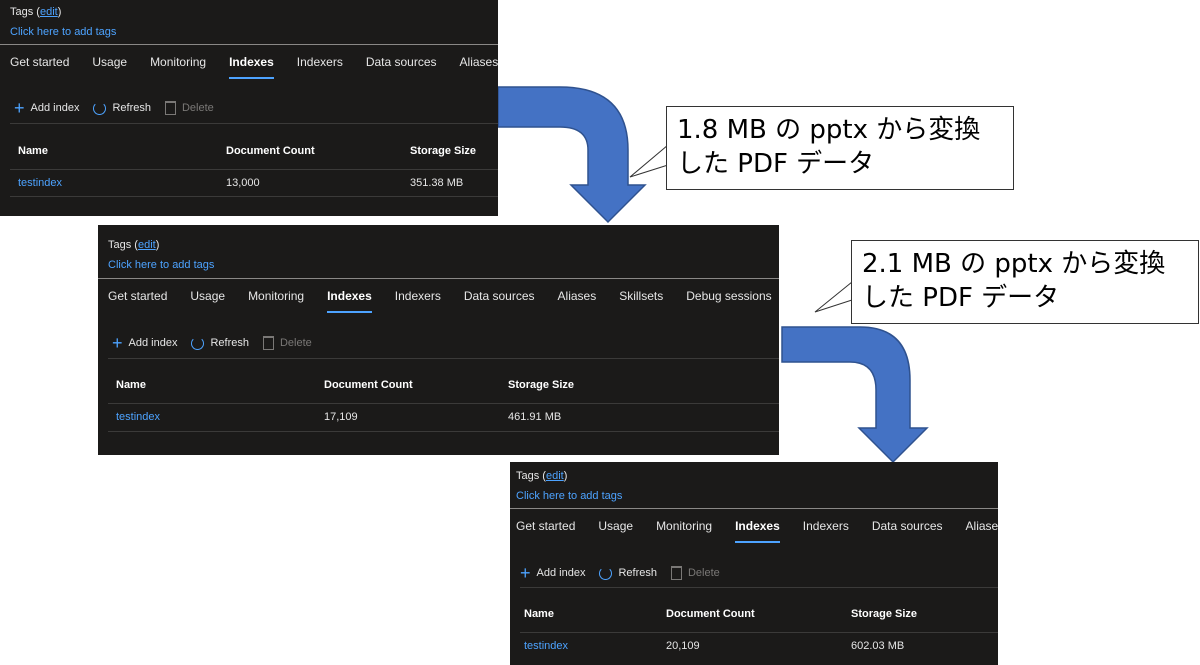 This screenshot has height=665, width=1200. Describe the element at coordinates (840, 148) in the screenshot. I see `callout-1: 1.8 MB の pptx から変換 した PDF データ` at that location.